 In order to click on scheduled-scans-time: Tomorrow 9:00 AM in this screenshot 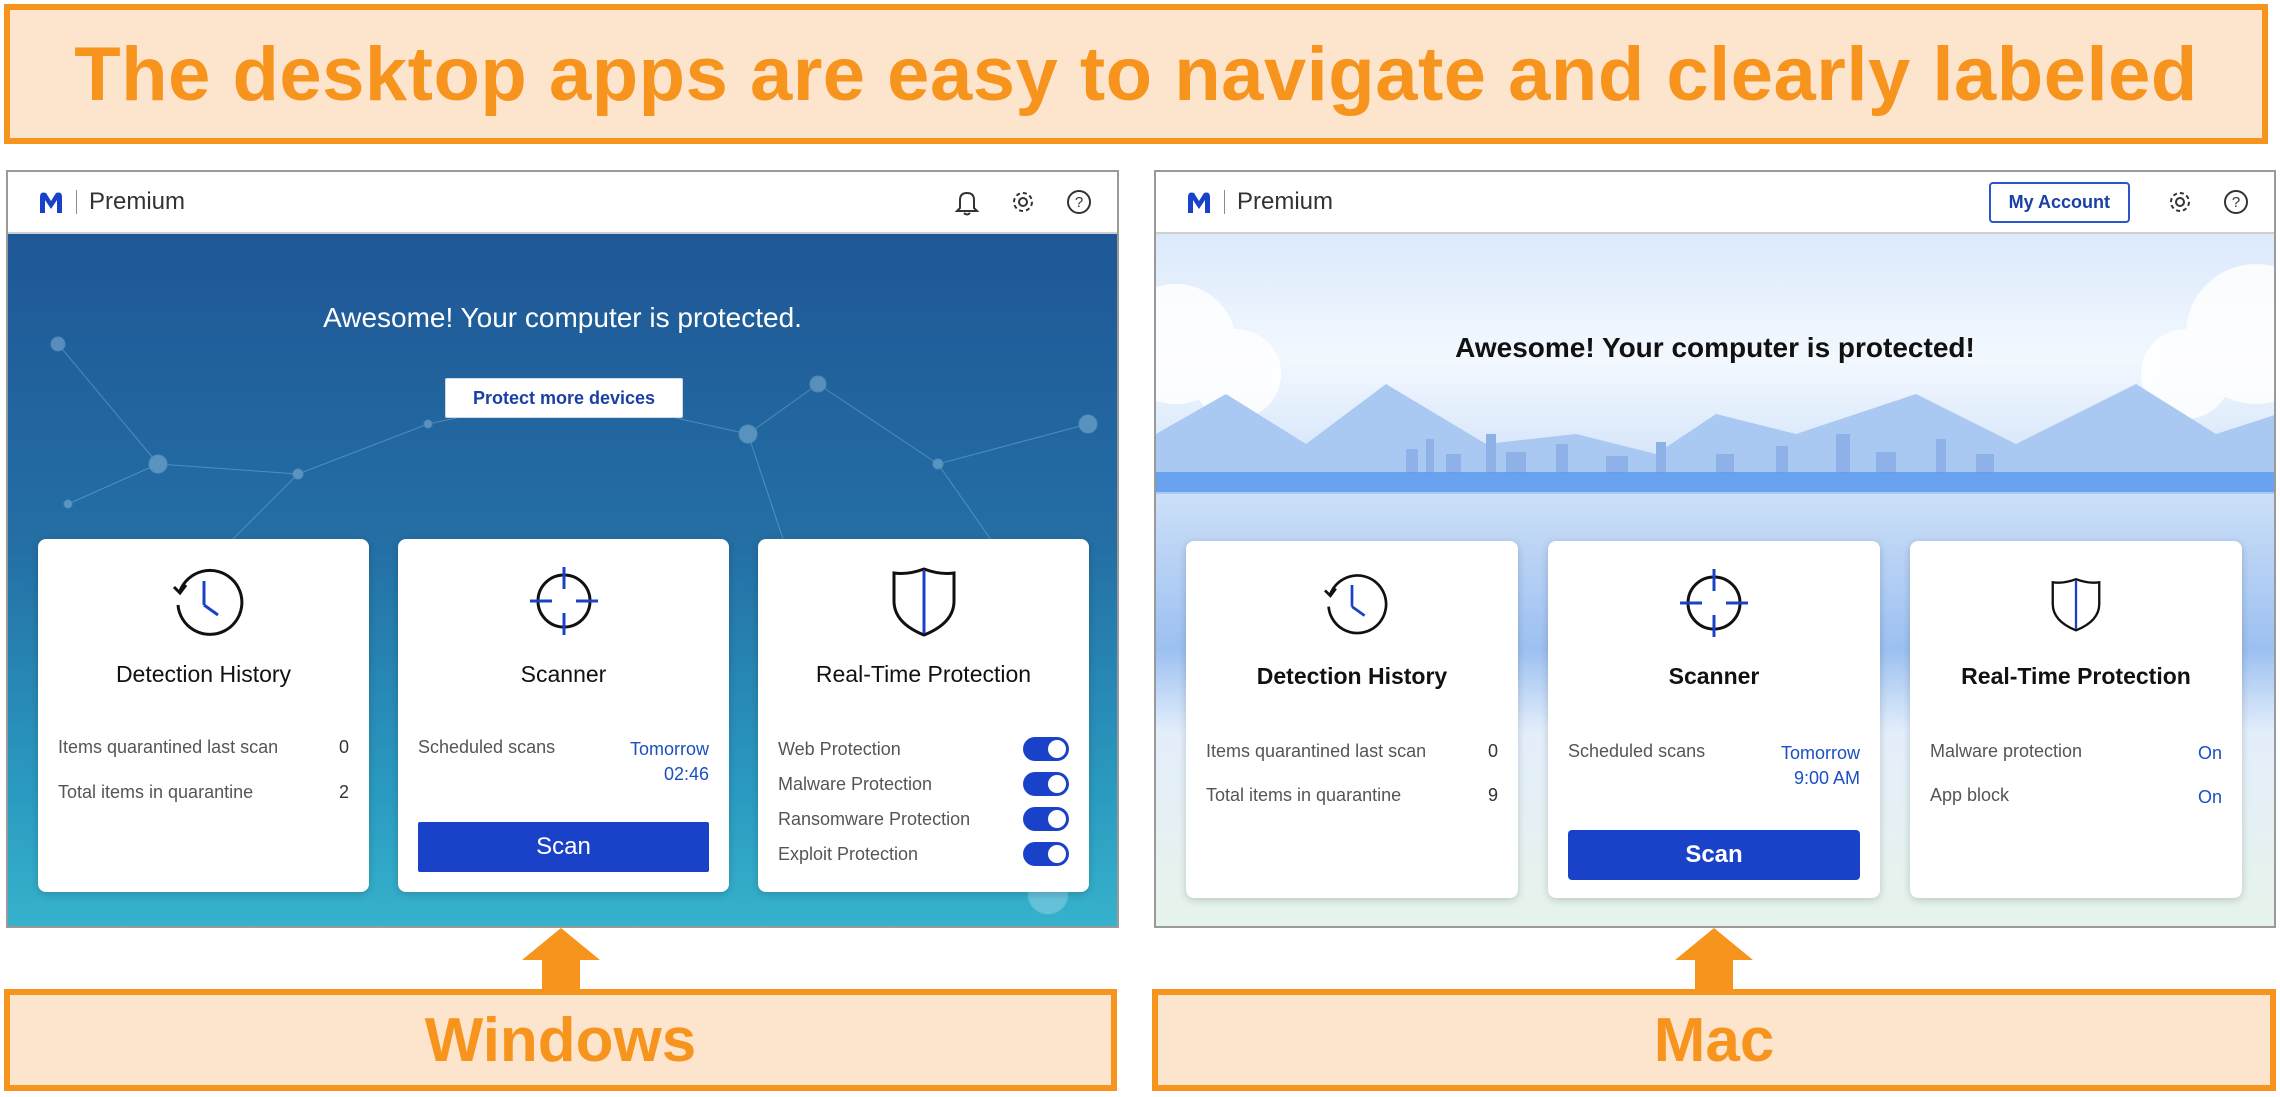, I will do `click(1820, 766)`.